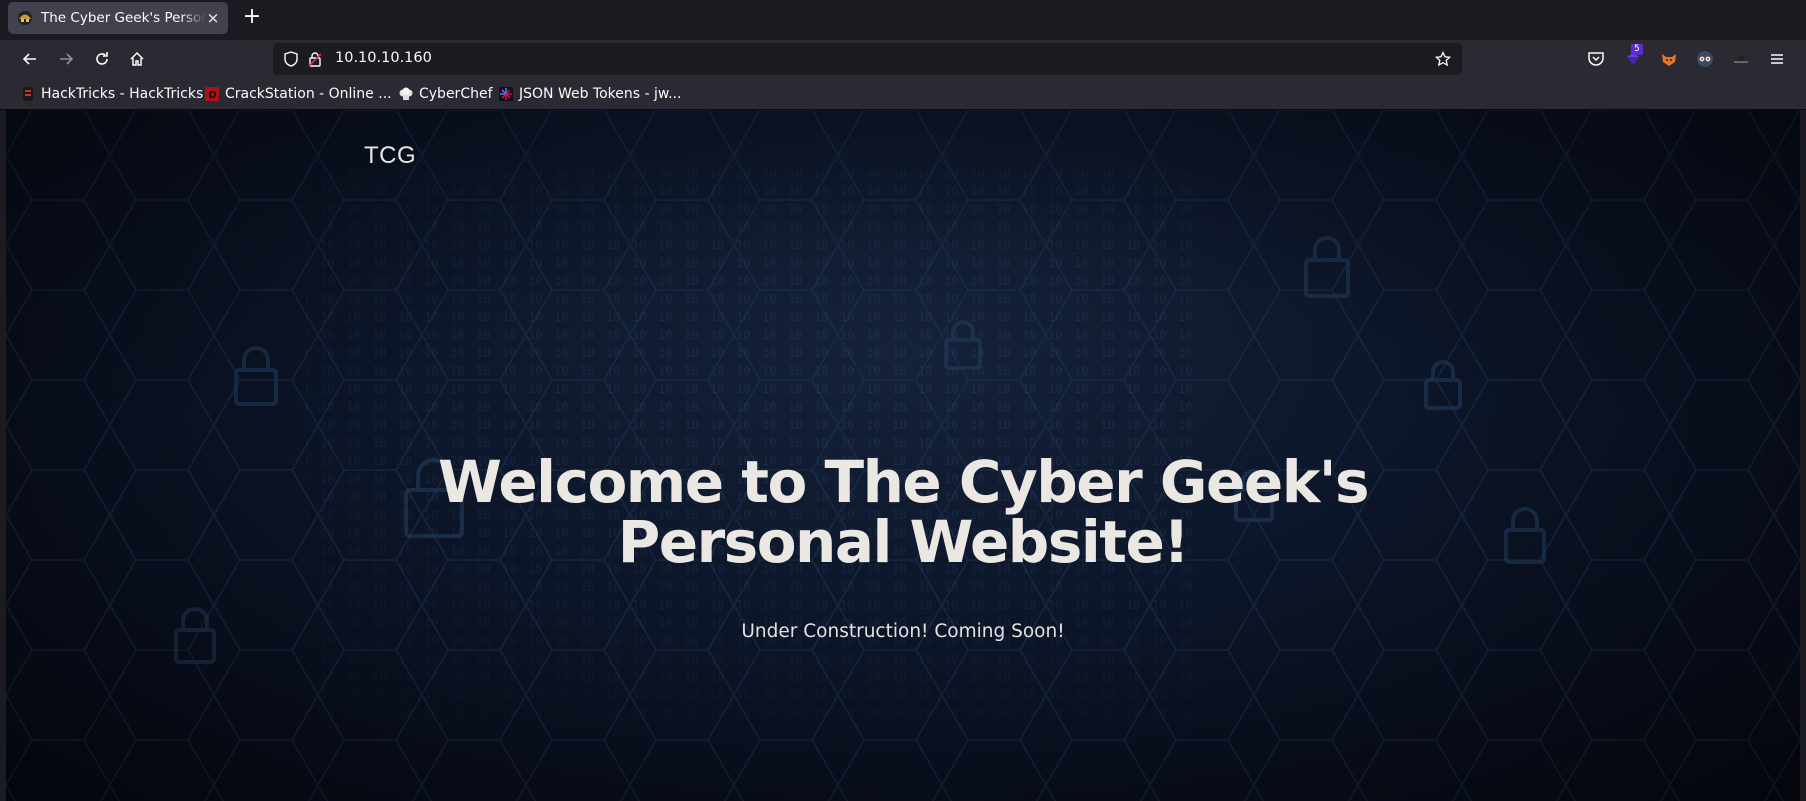 The height and width of the screenshot is (801, 1806). What do you see at coordinates (1637, 49) in the screenshot?
I see `extension-badge: 5` at bounding box center [1637, 49].